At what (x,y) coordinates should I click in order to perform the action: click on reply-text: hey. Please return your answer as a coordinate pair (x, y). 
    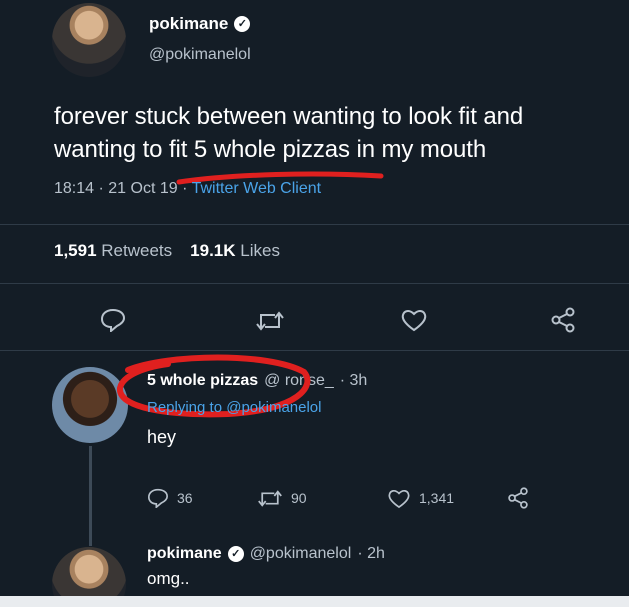
    Looking at the image, I should click on (162, 437).